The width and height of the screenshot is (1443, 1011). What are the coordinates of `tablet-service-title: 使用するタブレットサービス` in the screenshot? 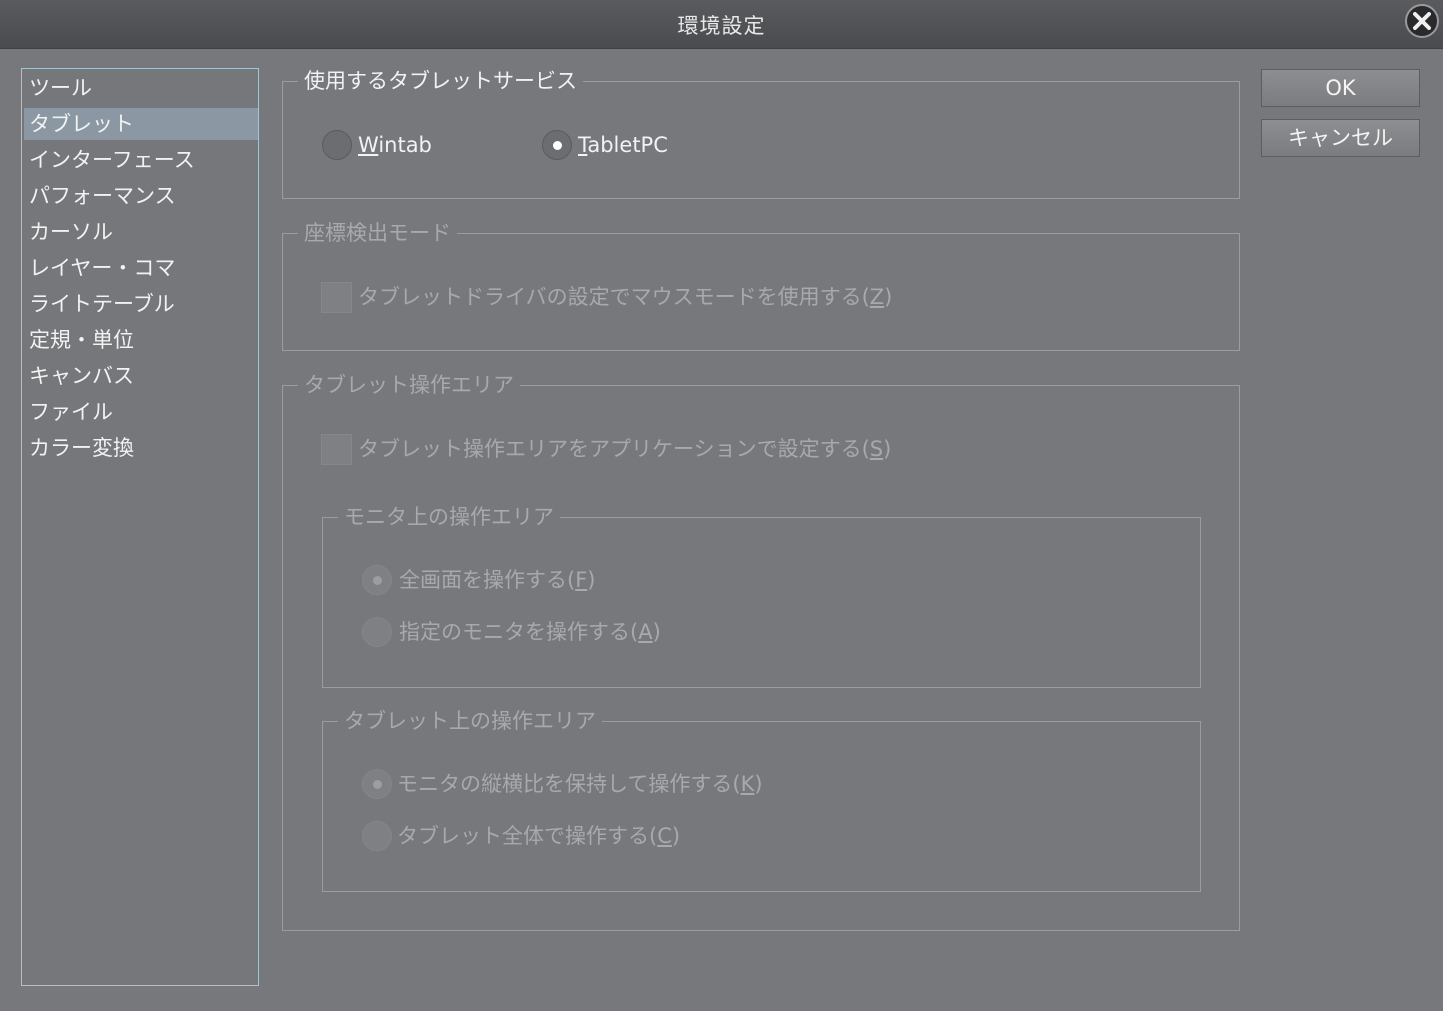 It's located at (440, 81).